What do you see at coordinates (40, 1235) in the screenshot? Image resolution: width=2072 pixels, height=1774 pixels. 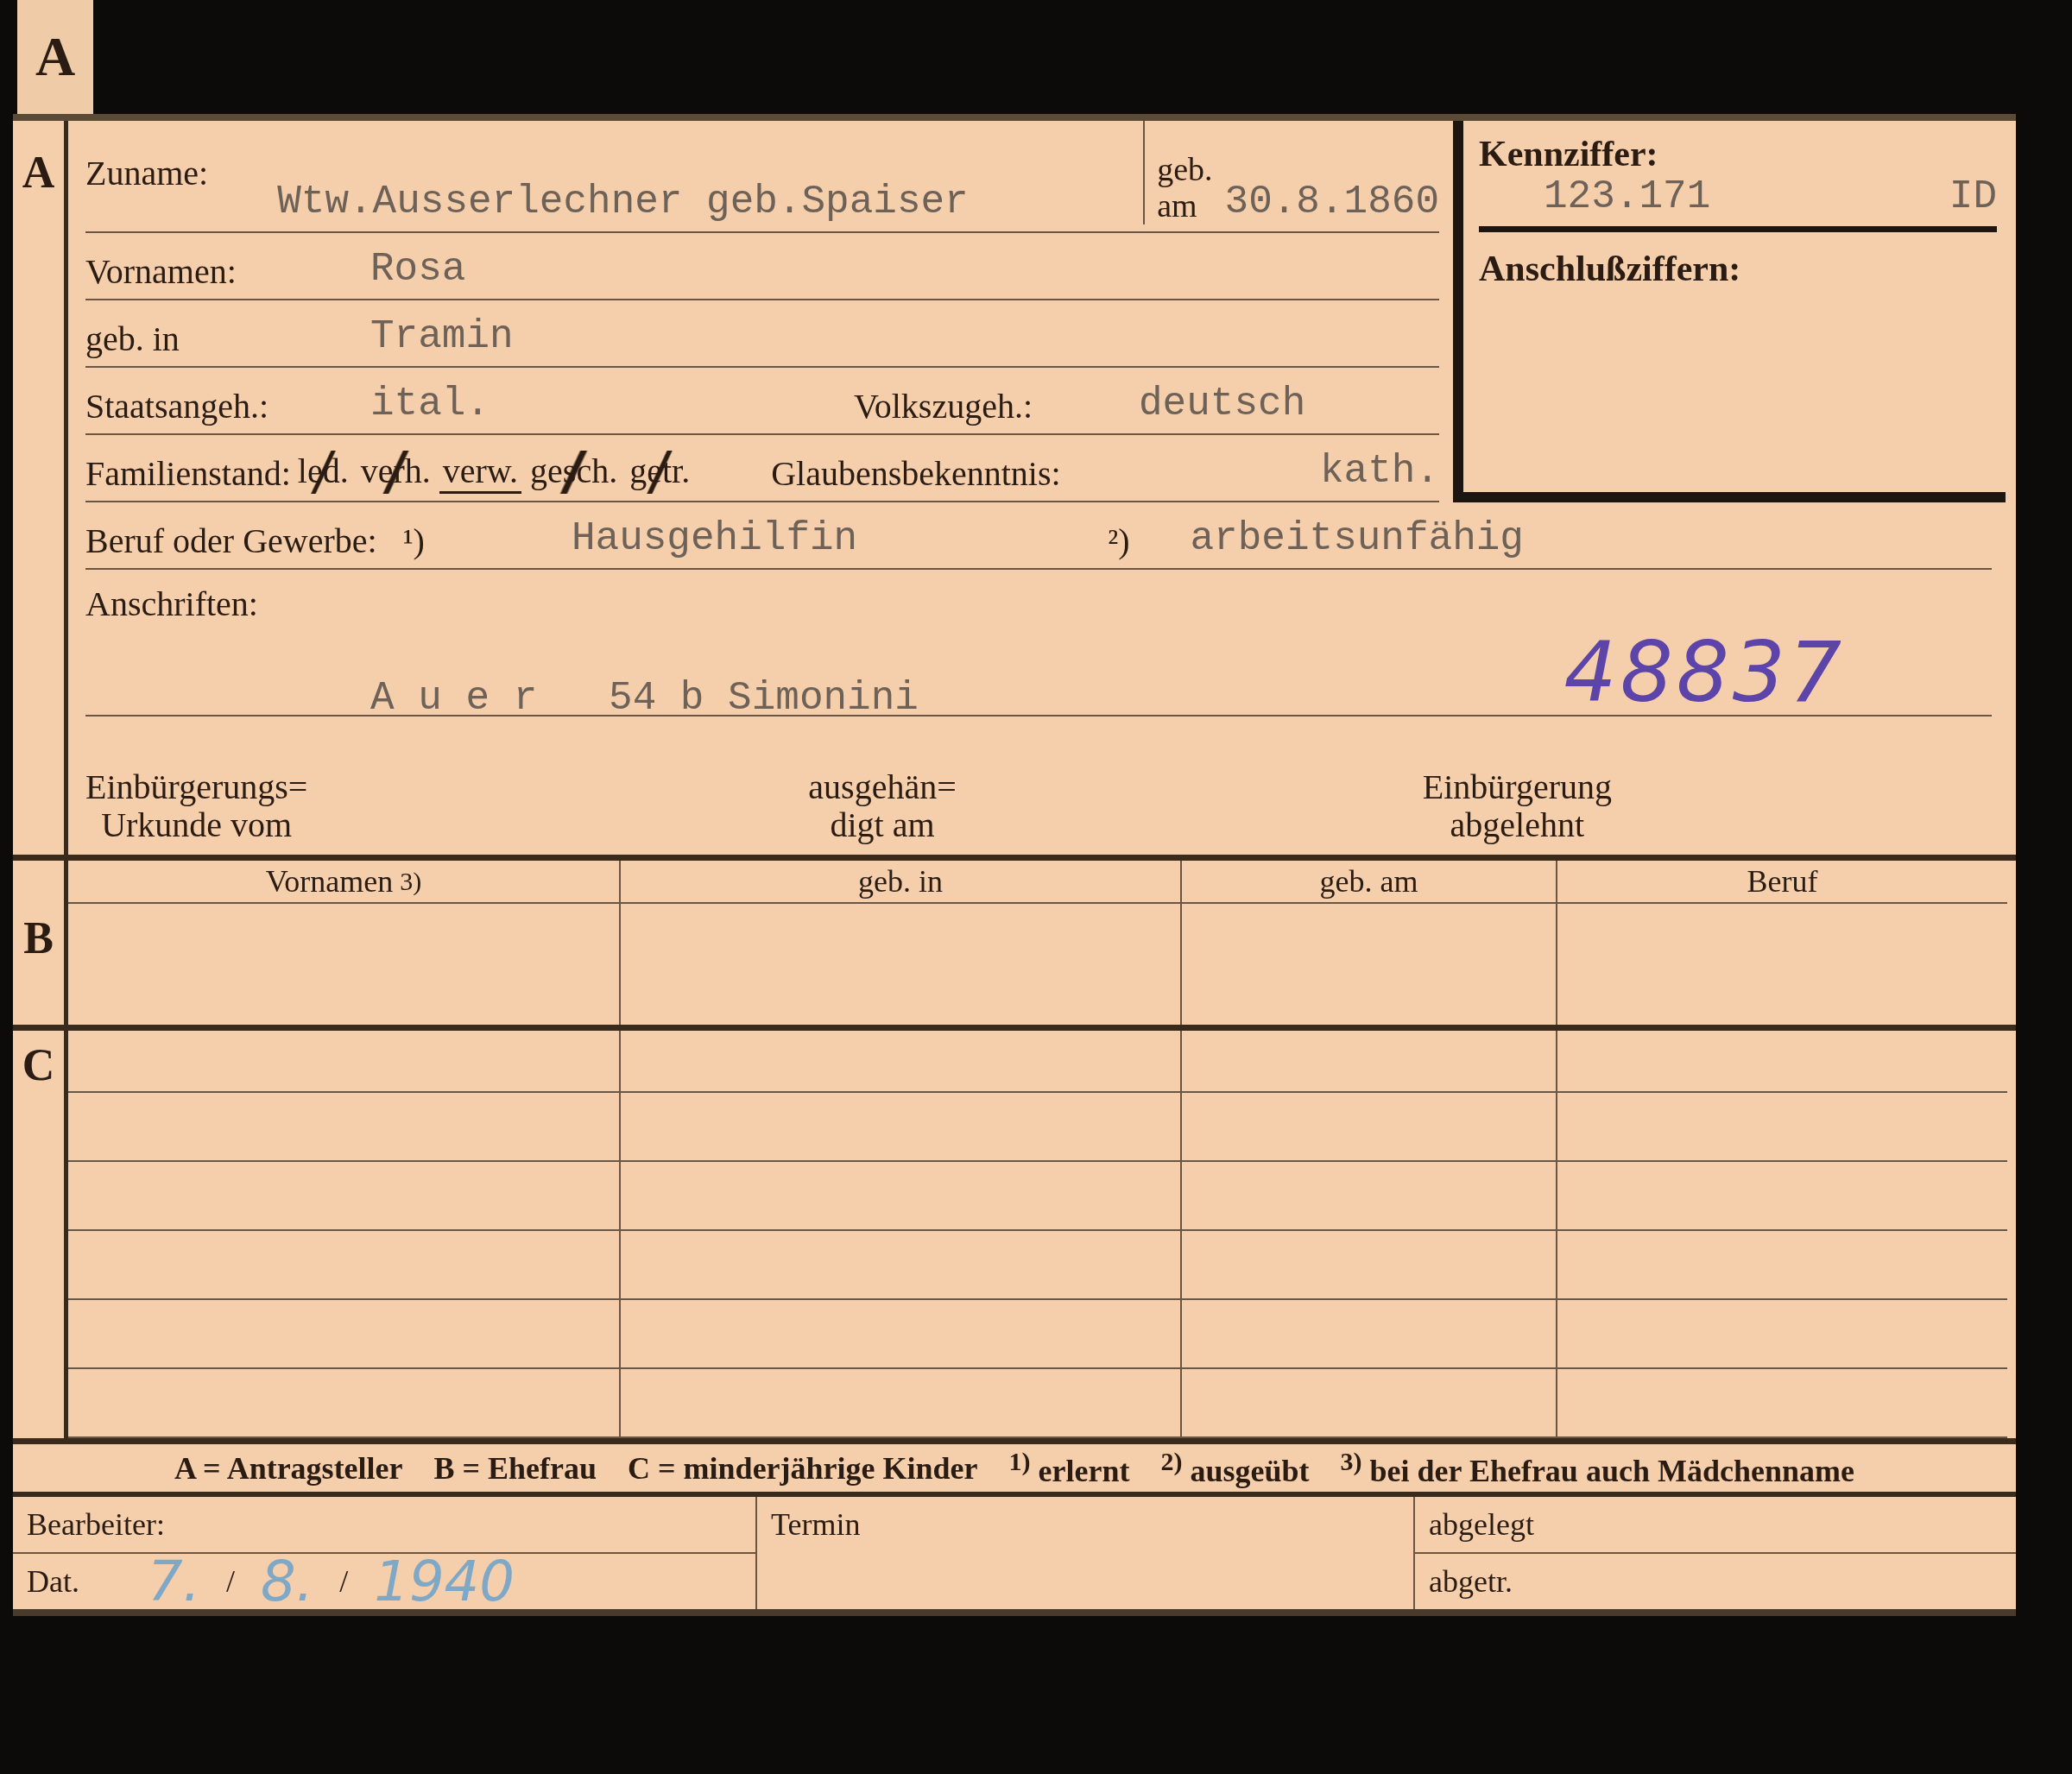 I see `section-letter: C` at bounding box center [40, 1235].